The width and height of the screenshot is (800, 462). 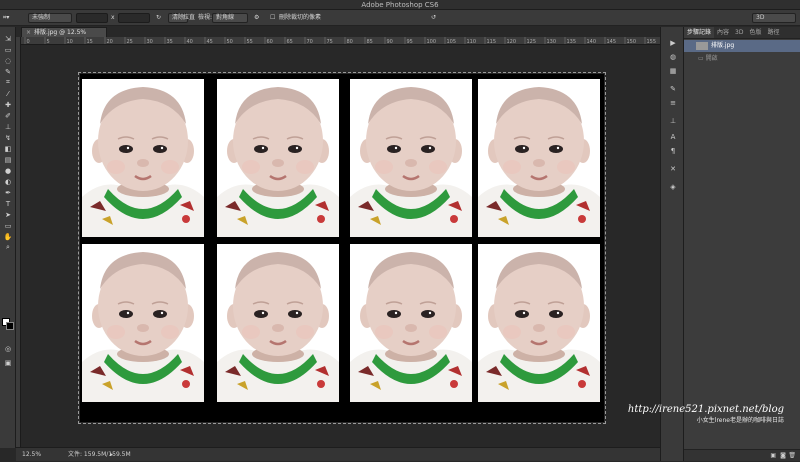 What do you see at coordinates (92, 18) in the screenshot?
I see `width-field` at bounding box center [92, 18].